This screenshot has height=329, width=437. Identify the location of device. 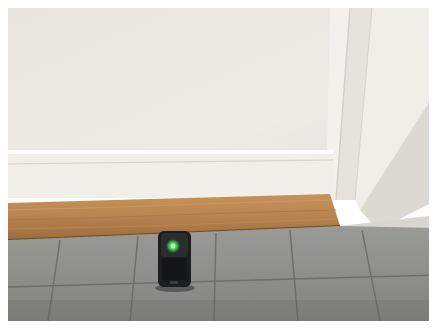
(175, 261).